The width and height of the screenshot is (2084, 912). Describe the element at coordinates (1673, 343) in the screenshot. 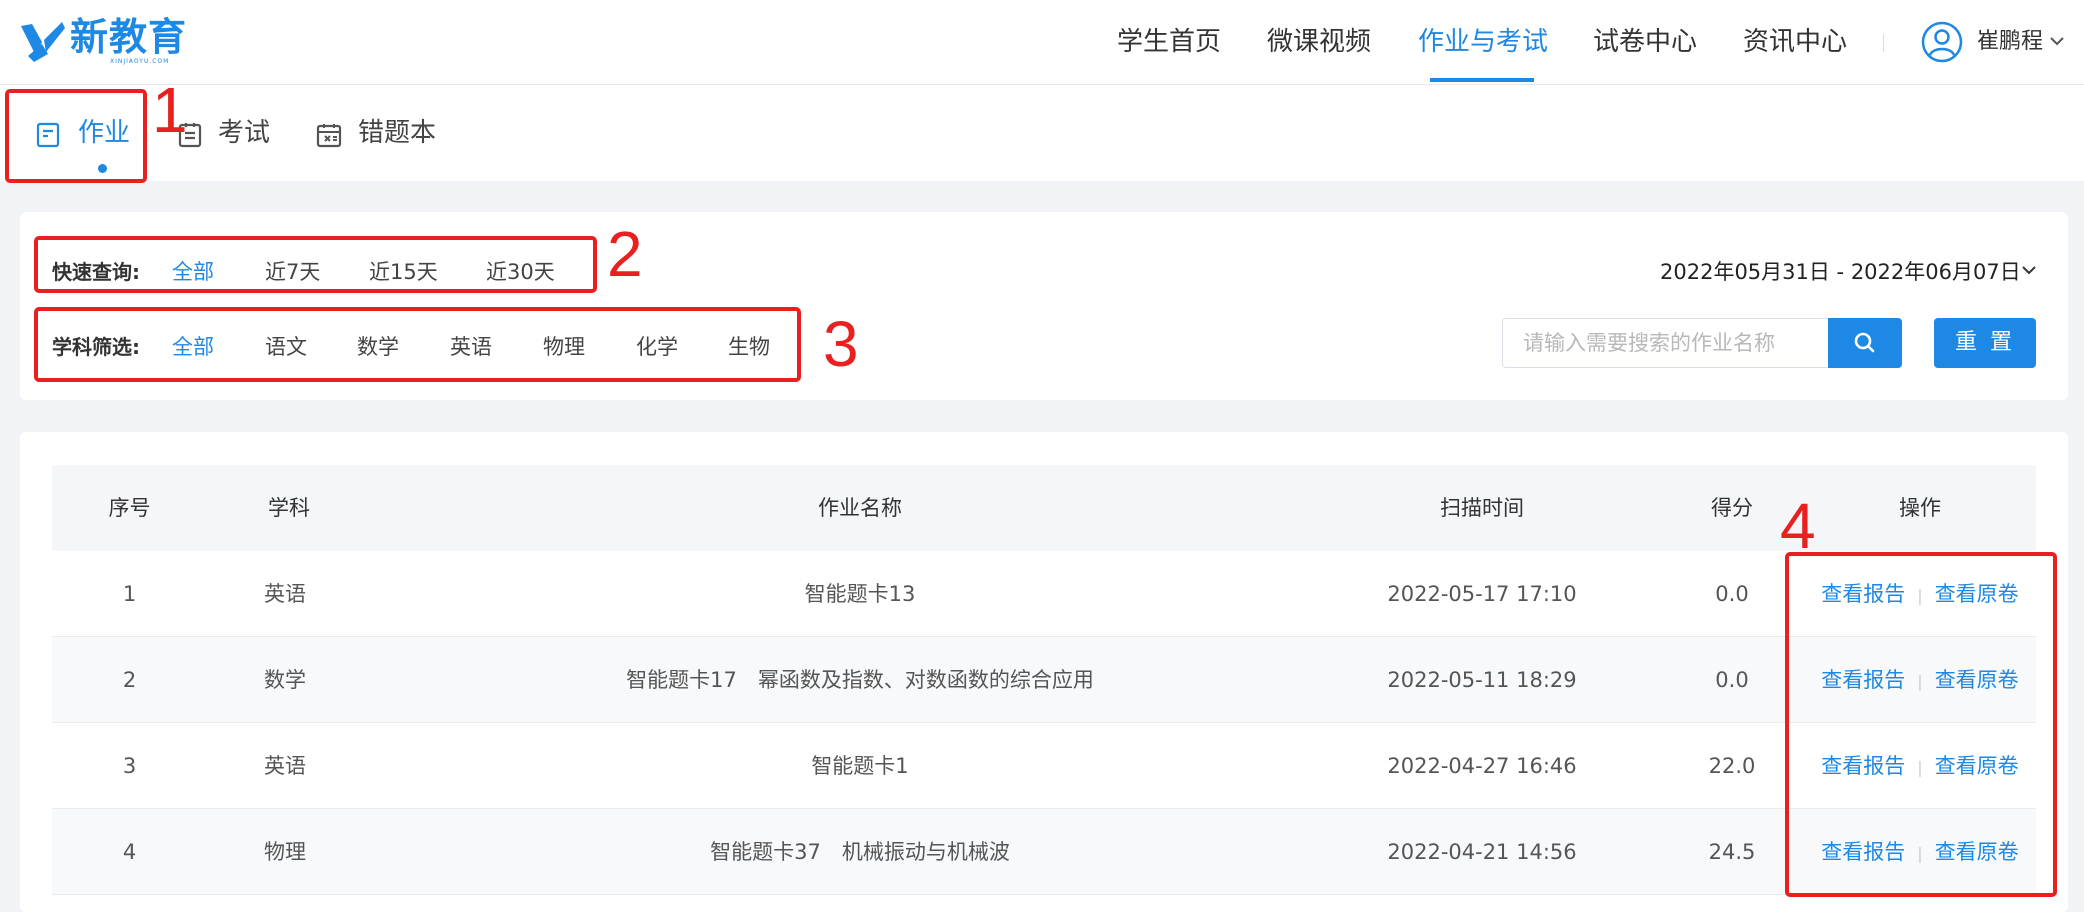

I see `search-input` at that location.